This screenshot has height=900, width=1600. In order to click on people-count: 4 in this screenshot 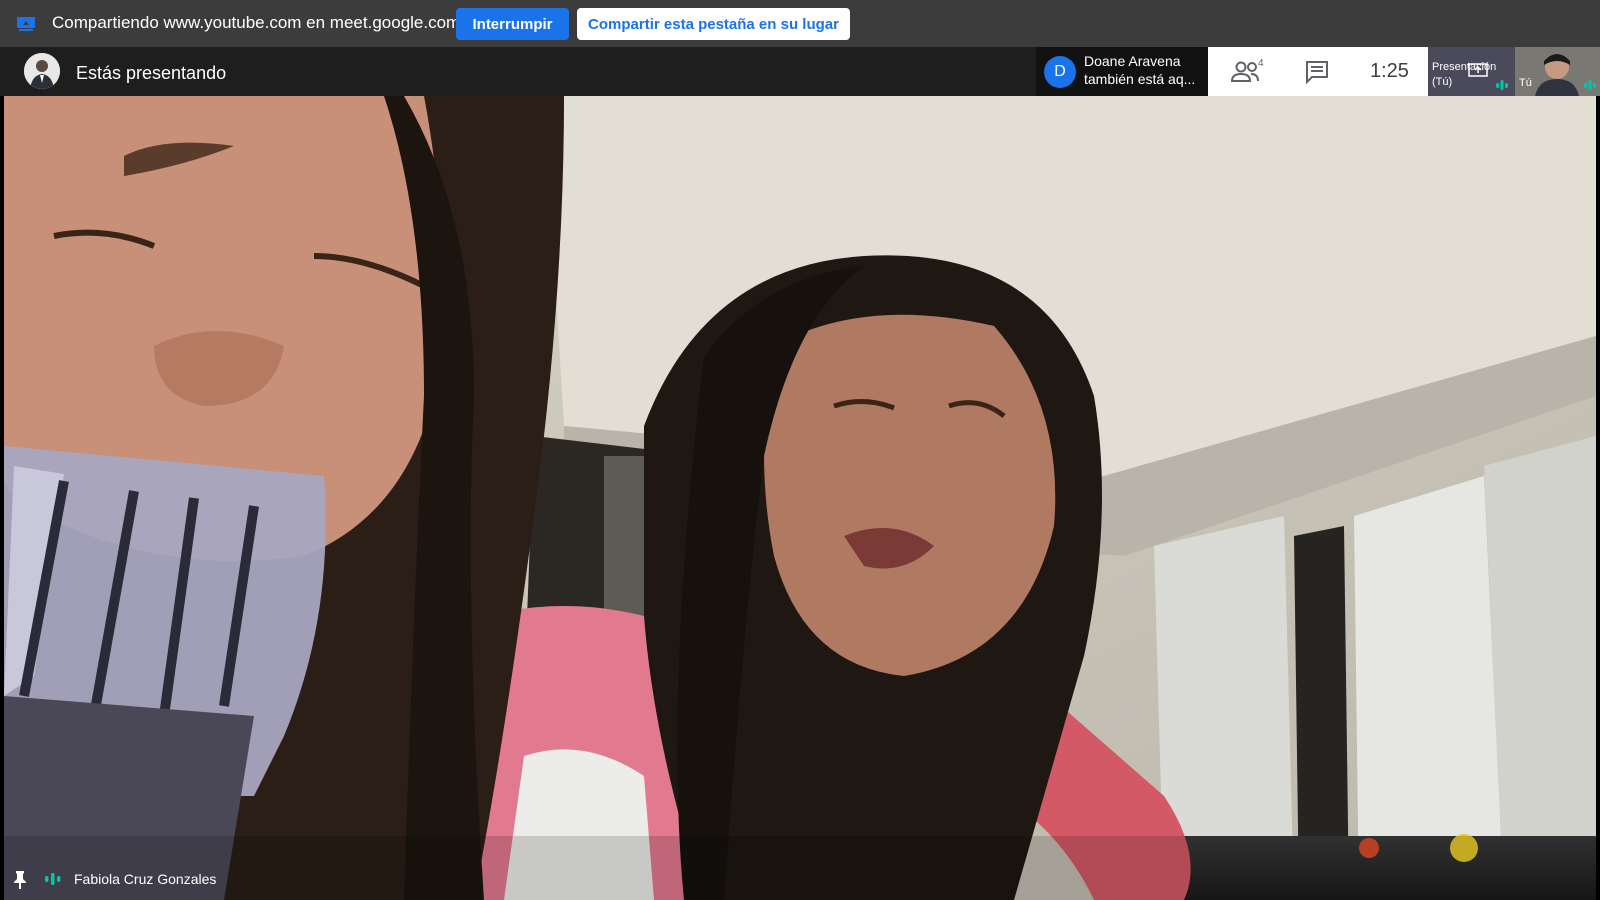, I will do `click(1261, 63)`.